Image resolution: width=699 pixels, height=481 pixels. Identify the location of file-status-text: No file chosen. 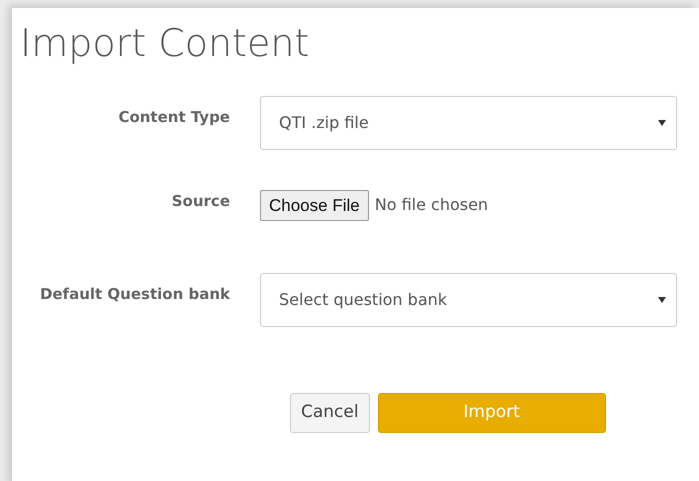
(431, 205).